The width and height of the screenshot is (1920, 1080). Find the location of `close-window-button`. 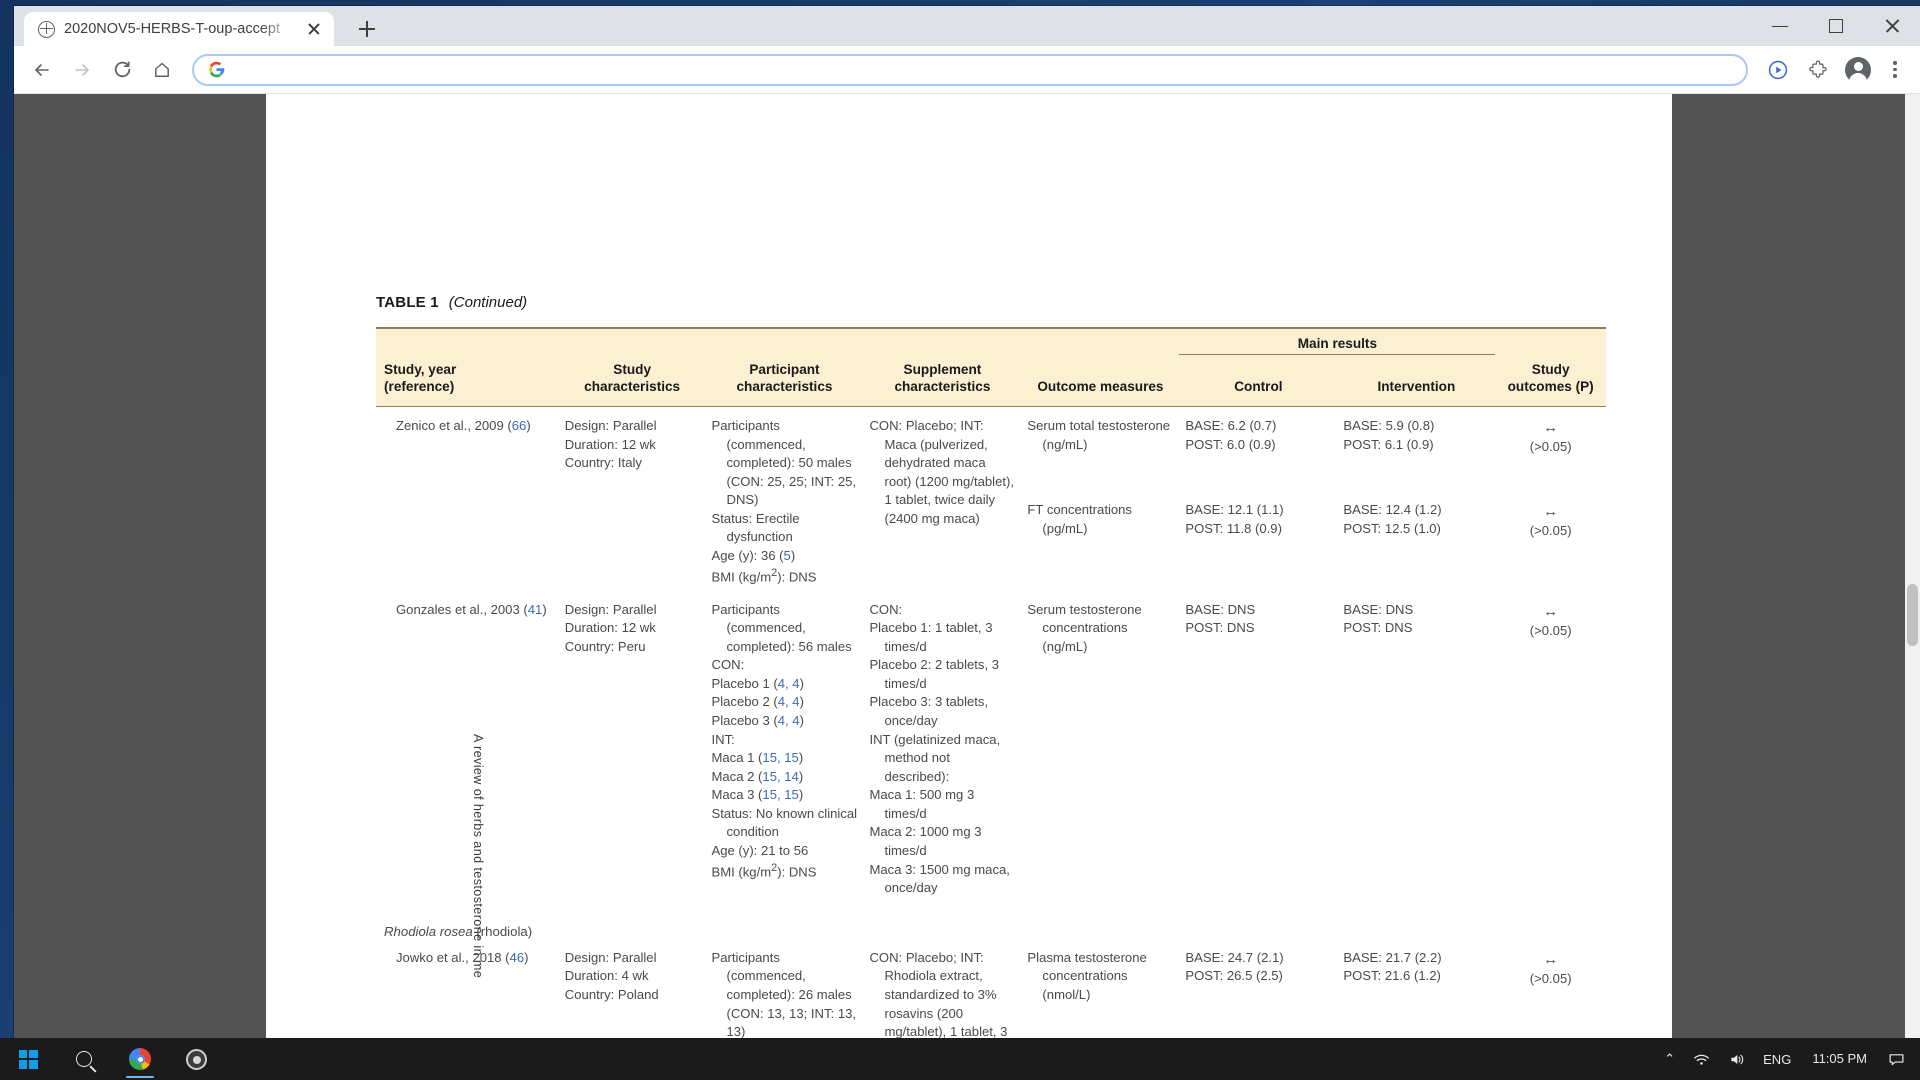

close-window-button is located at coordinates (1892, 26).